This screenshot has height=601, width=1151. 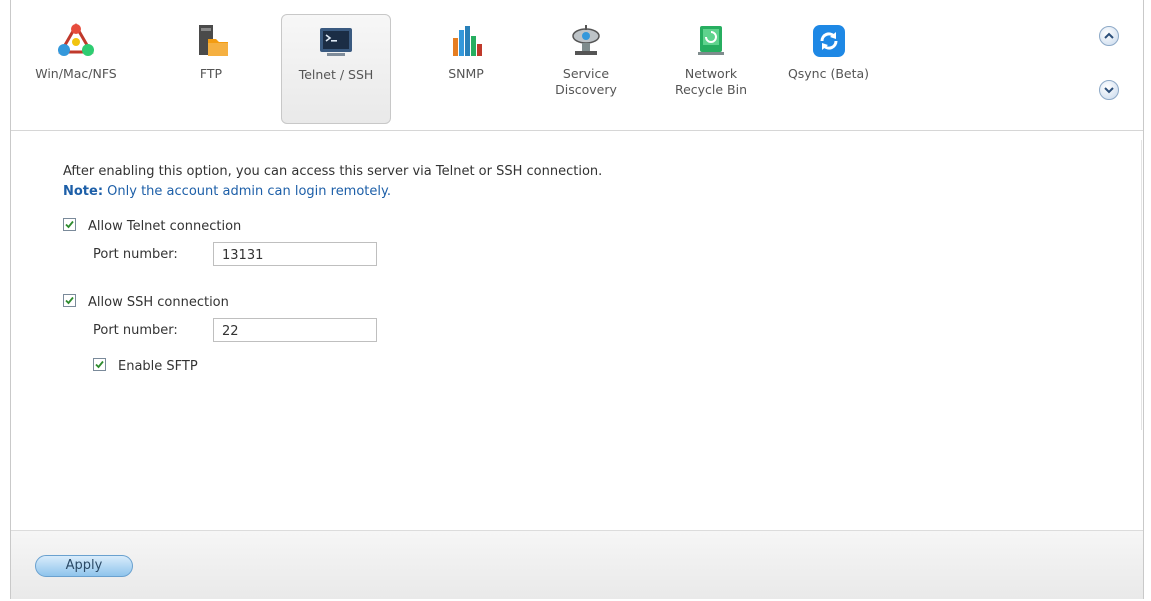 What do you see at coordinates (586, 40) in the screenshot?
I see `service-discovery-icon` at bounding box center [586, 40].